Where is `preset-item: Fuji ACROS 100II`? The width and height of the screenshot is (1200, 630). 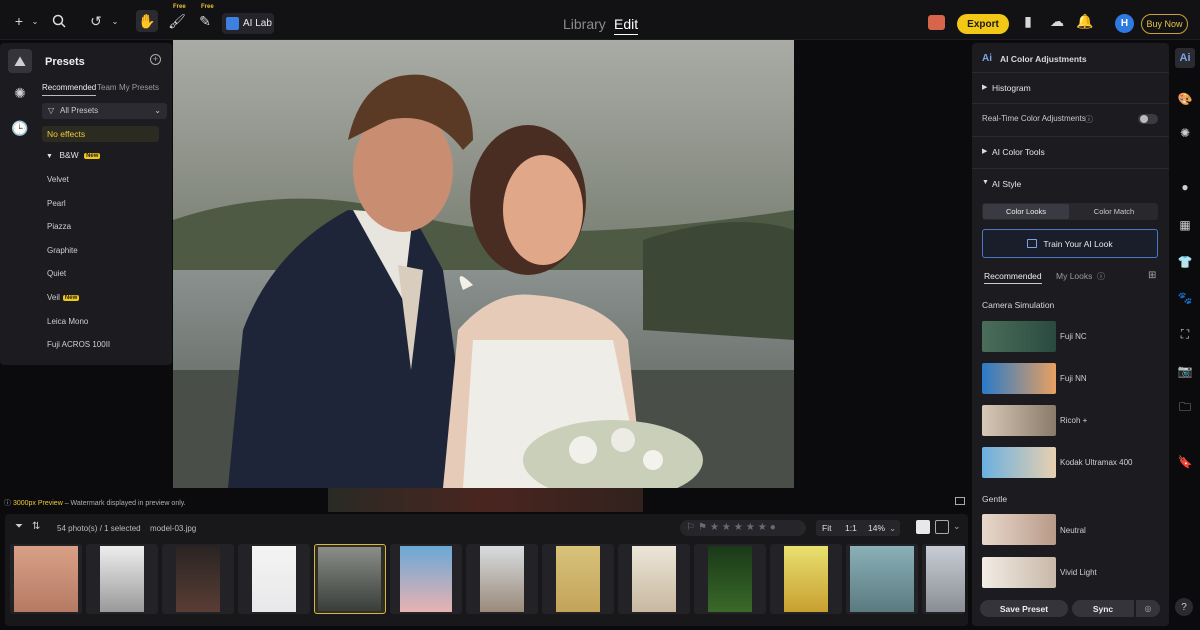
preset-item: Fuji ACROS 100II is located at coordinates (78, 344).